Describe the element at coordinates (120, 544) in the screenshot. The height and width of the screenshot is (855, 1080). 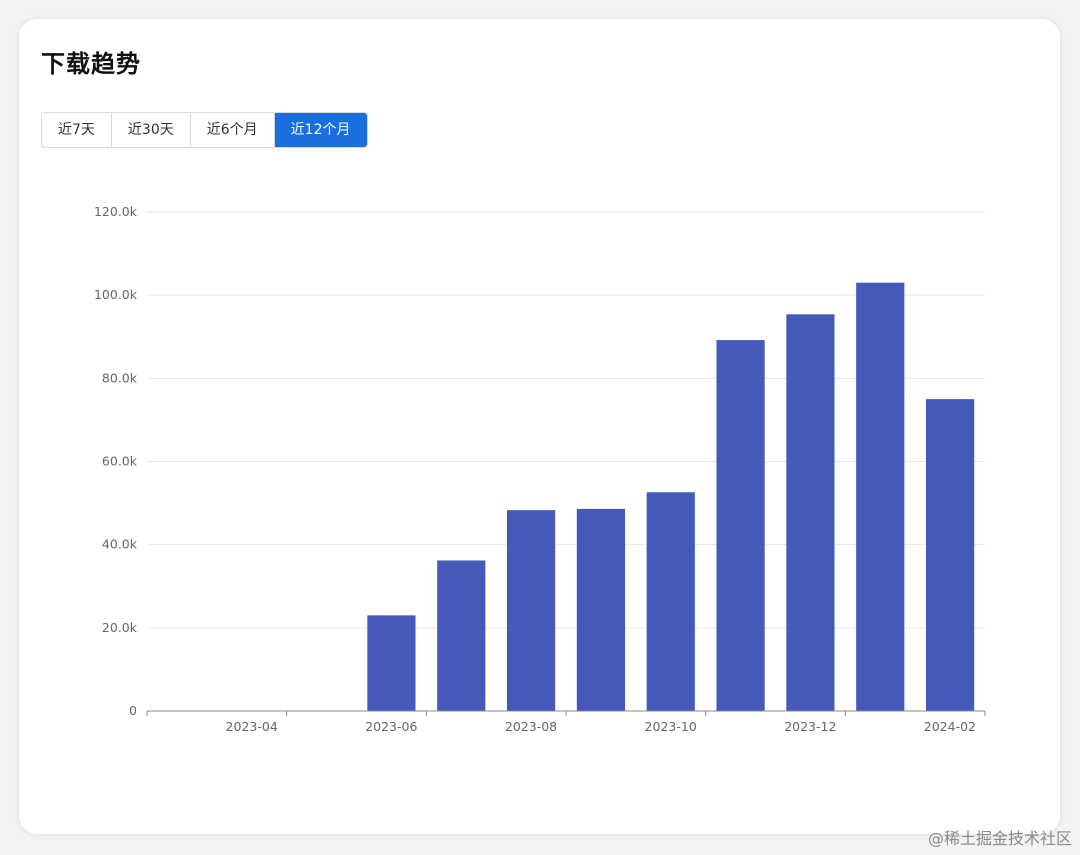
I see `y-tick-label: 40.0k` at that location.